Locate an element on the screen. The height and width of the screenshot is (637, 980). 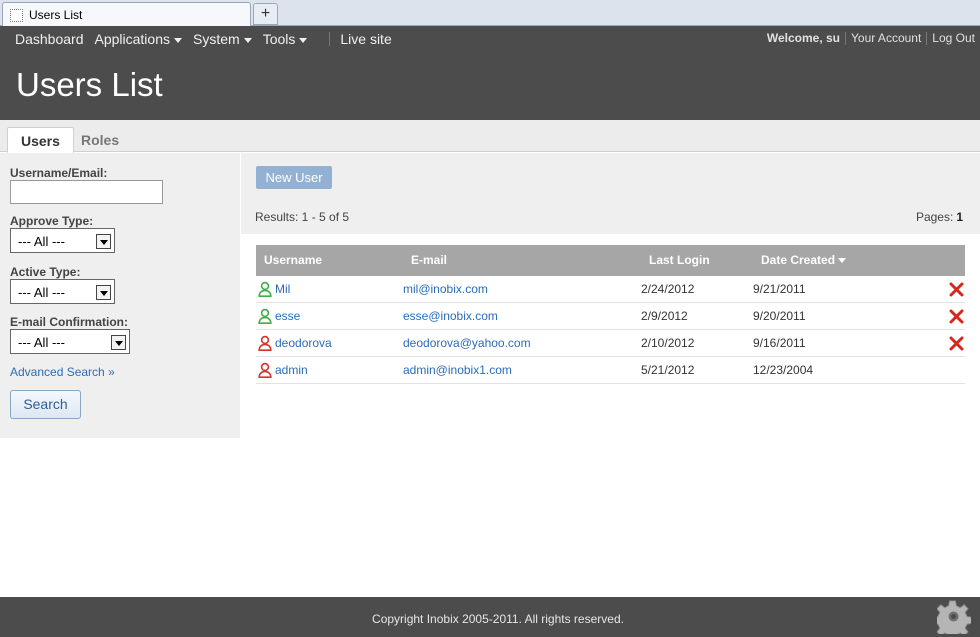
last-login-cell: 2/10/2012 is located at coordinates (668, 343).